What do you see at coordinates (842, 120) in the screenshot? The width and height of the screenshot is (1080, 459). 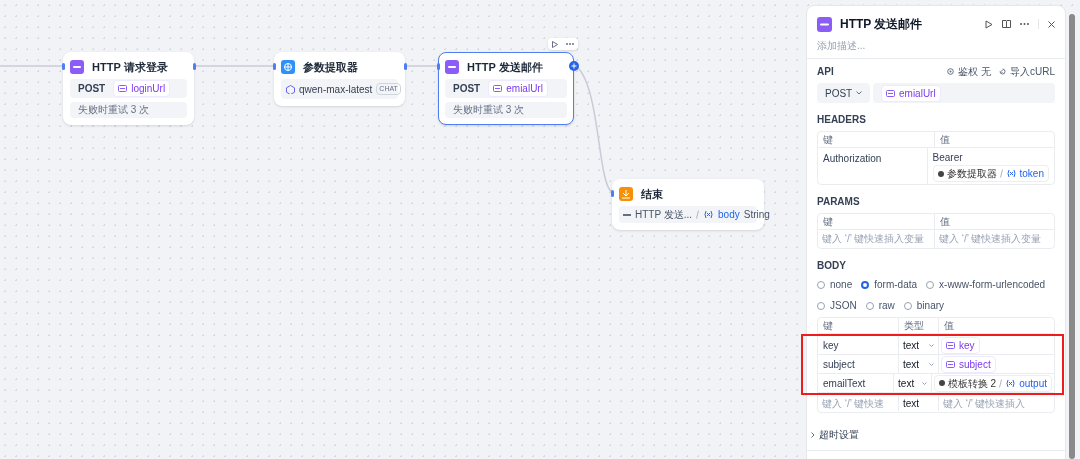 I see `section-label: HEADERS` at bounding box center [842, 120].